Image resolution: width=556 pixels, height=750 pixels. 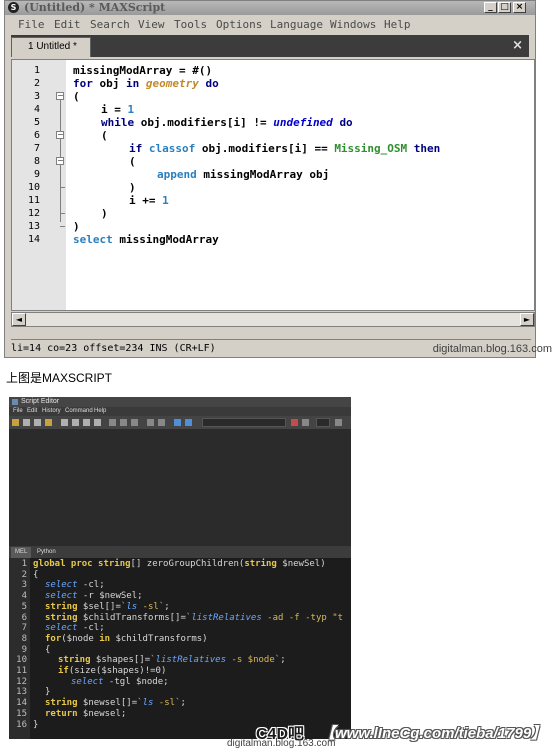 What do you see at coordinates (64, 422) in the screenshot?
I see `echo-all-icon` at bounding box center [64, 422].